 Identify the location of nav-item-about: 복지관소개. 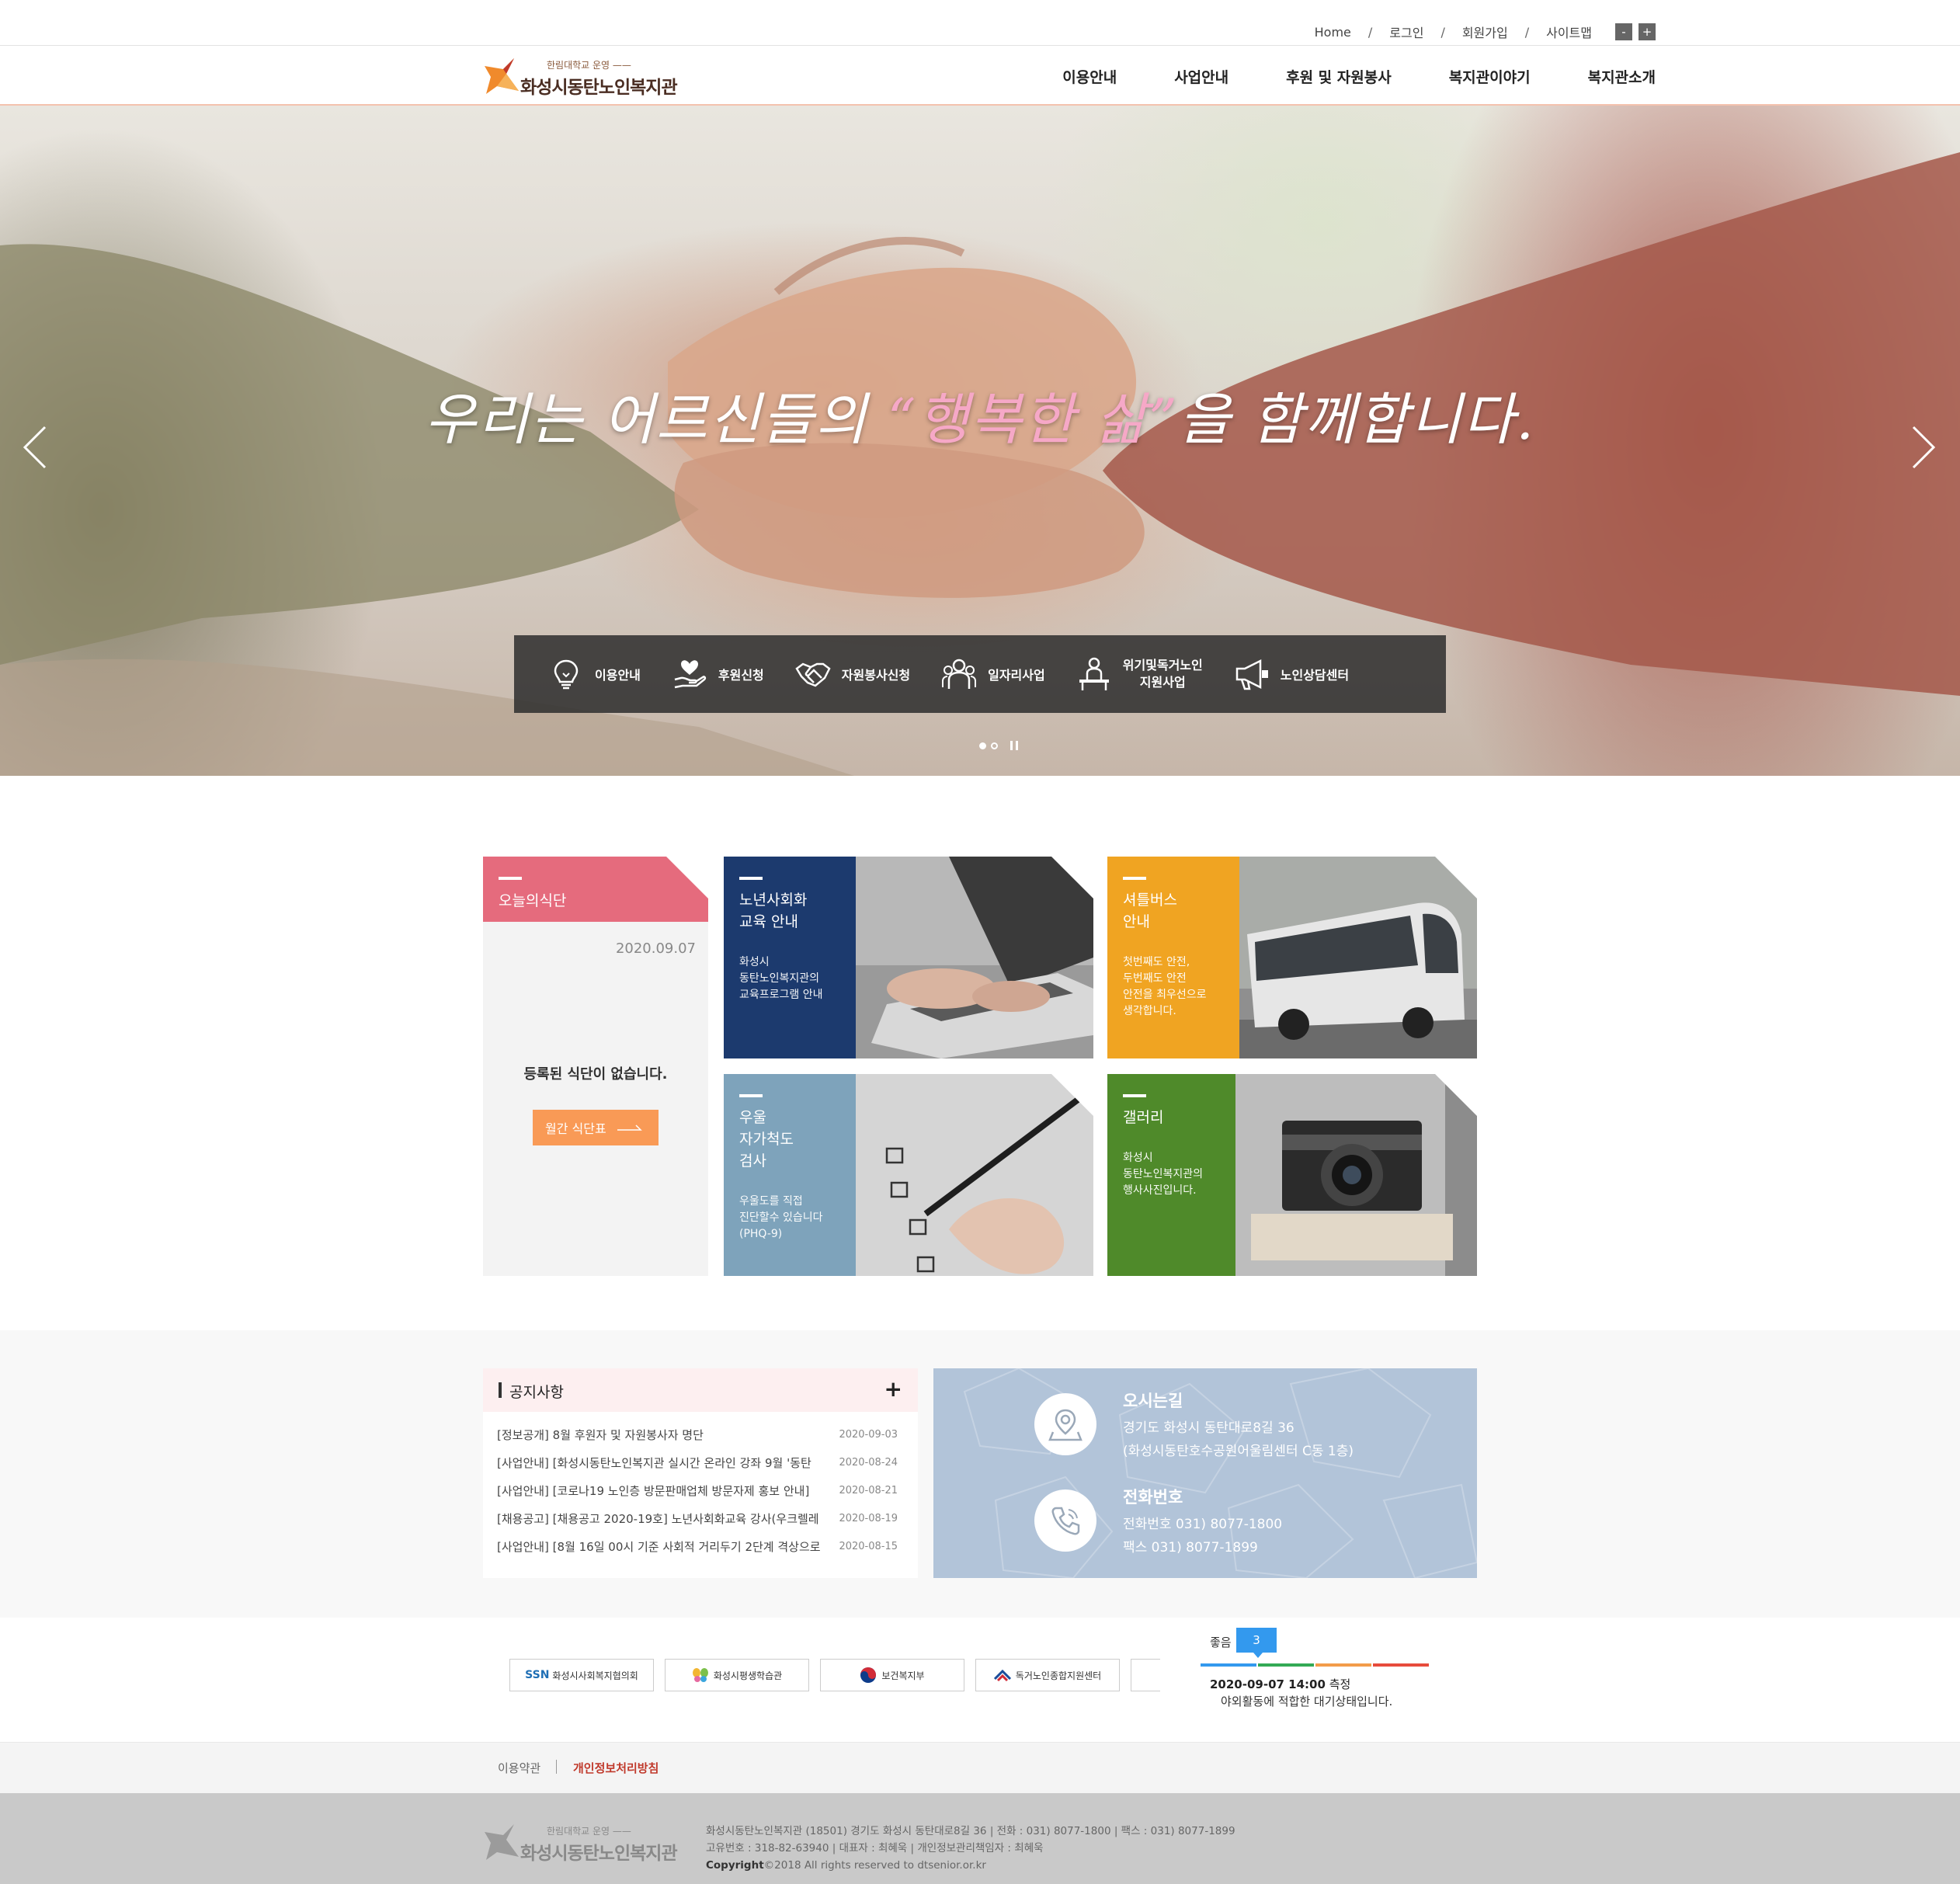
(1622, 76).